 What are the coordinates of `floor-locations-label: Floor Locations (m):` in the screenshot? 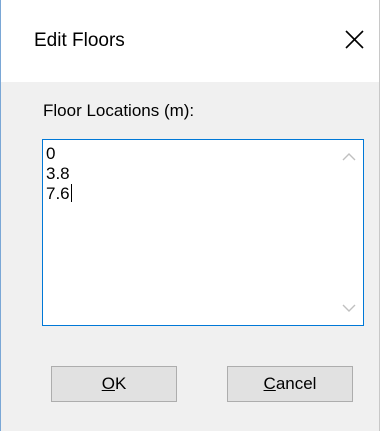 It's located at (119, 110).